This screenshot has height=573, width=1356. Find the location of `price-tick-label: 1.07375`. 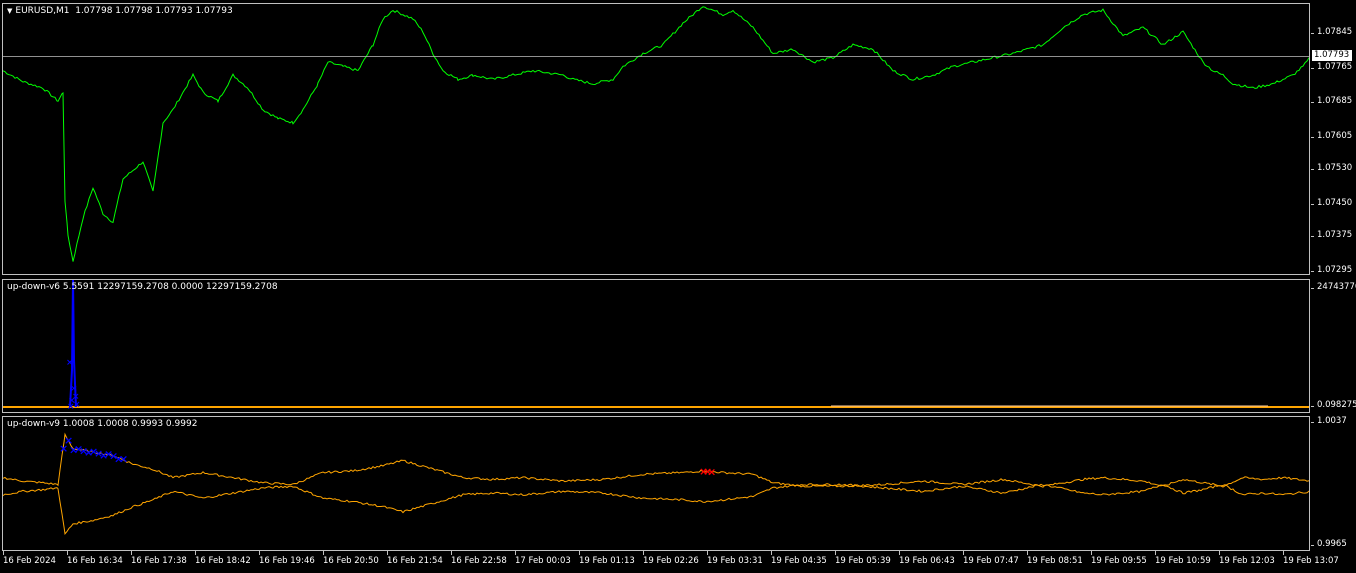

price-tick-label: 1.07375 is located at coordinates (1331, 235).